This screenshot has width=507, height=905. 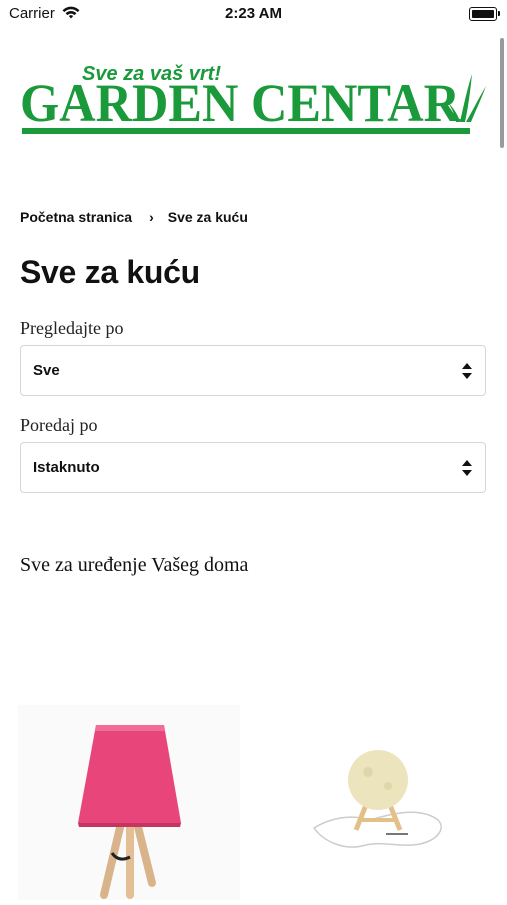 What do you see at coordinates (253, 370) in the screenshot?
I see `browse-select: Sve` at bounding box center [253, 370].